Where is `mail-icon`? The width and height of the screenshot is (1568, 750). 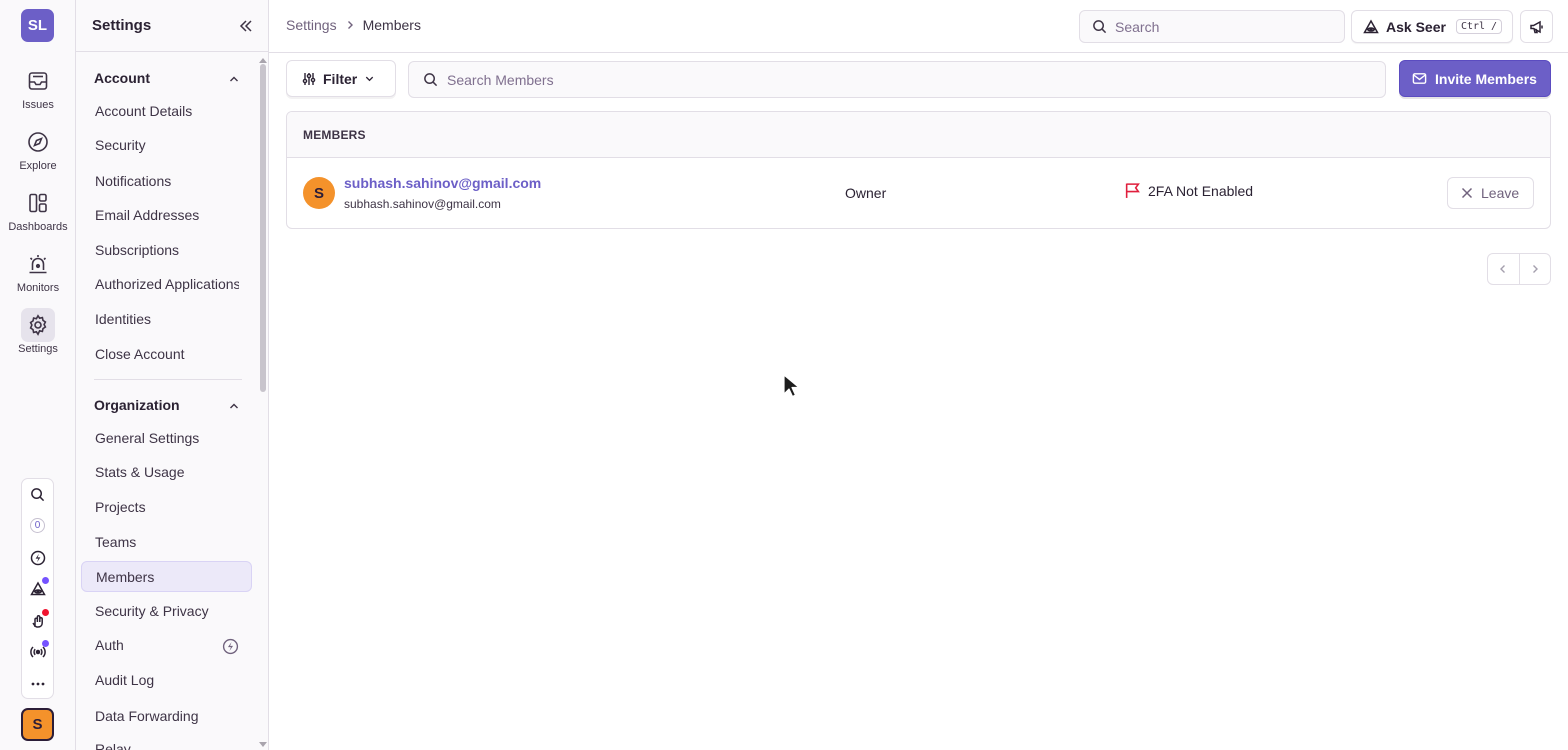
mail-icon is located at coordinates (1419, 78).